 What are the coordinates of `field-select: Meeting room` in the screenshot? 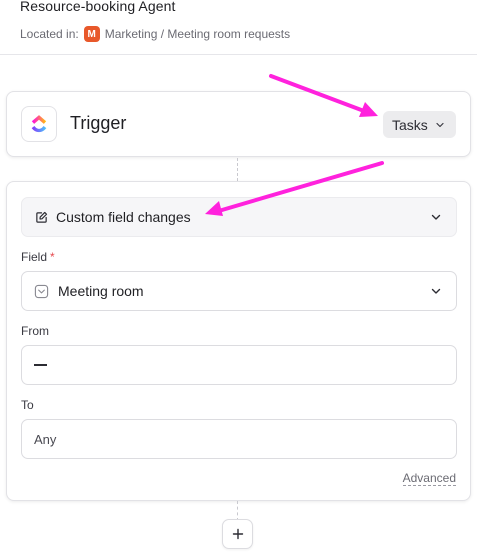 It's located at (239, 291).